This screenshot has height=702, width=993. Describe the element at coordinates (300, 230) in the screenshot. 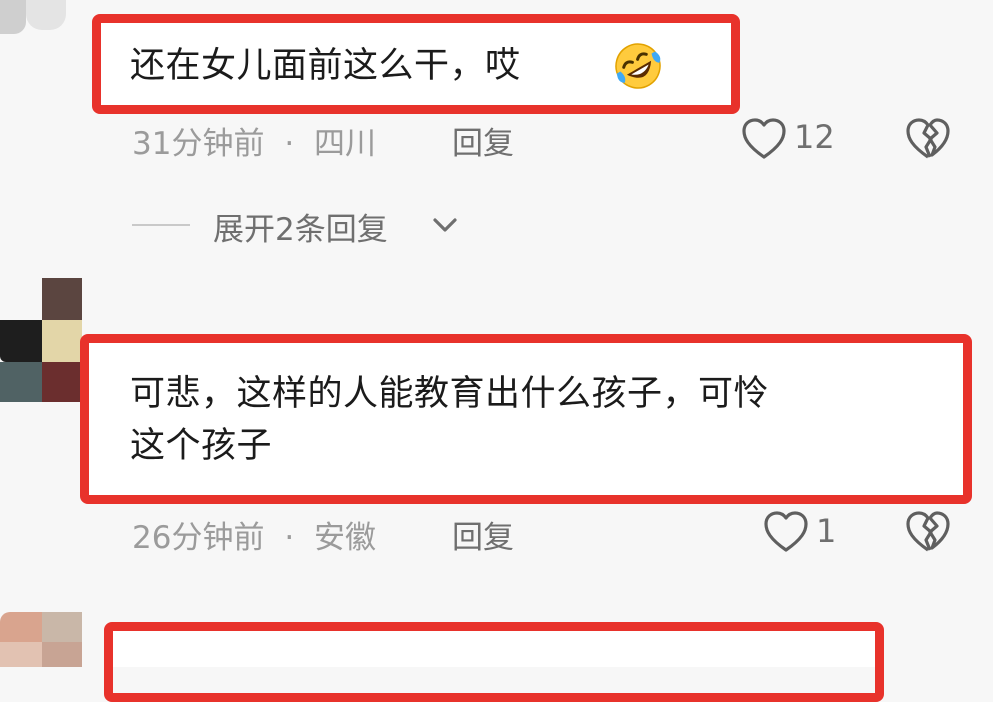

I see `expand-replies-label: 展开2条回复` at that location.